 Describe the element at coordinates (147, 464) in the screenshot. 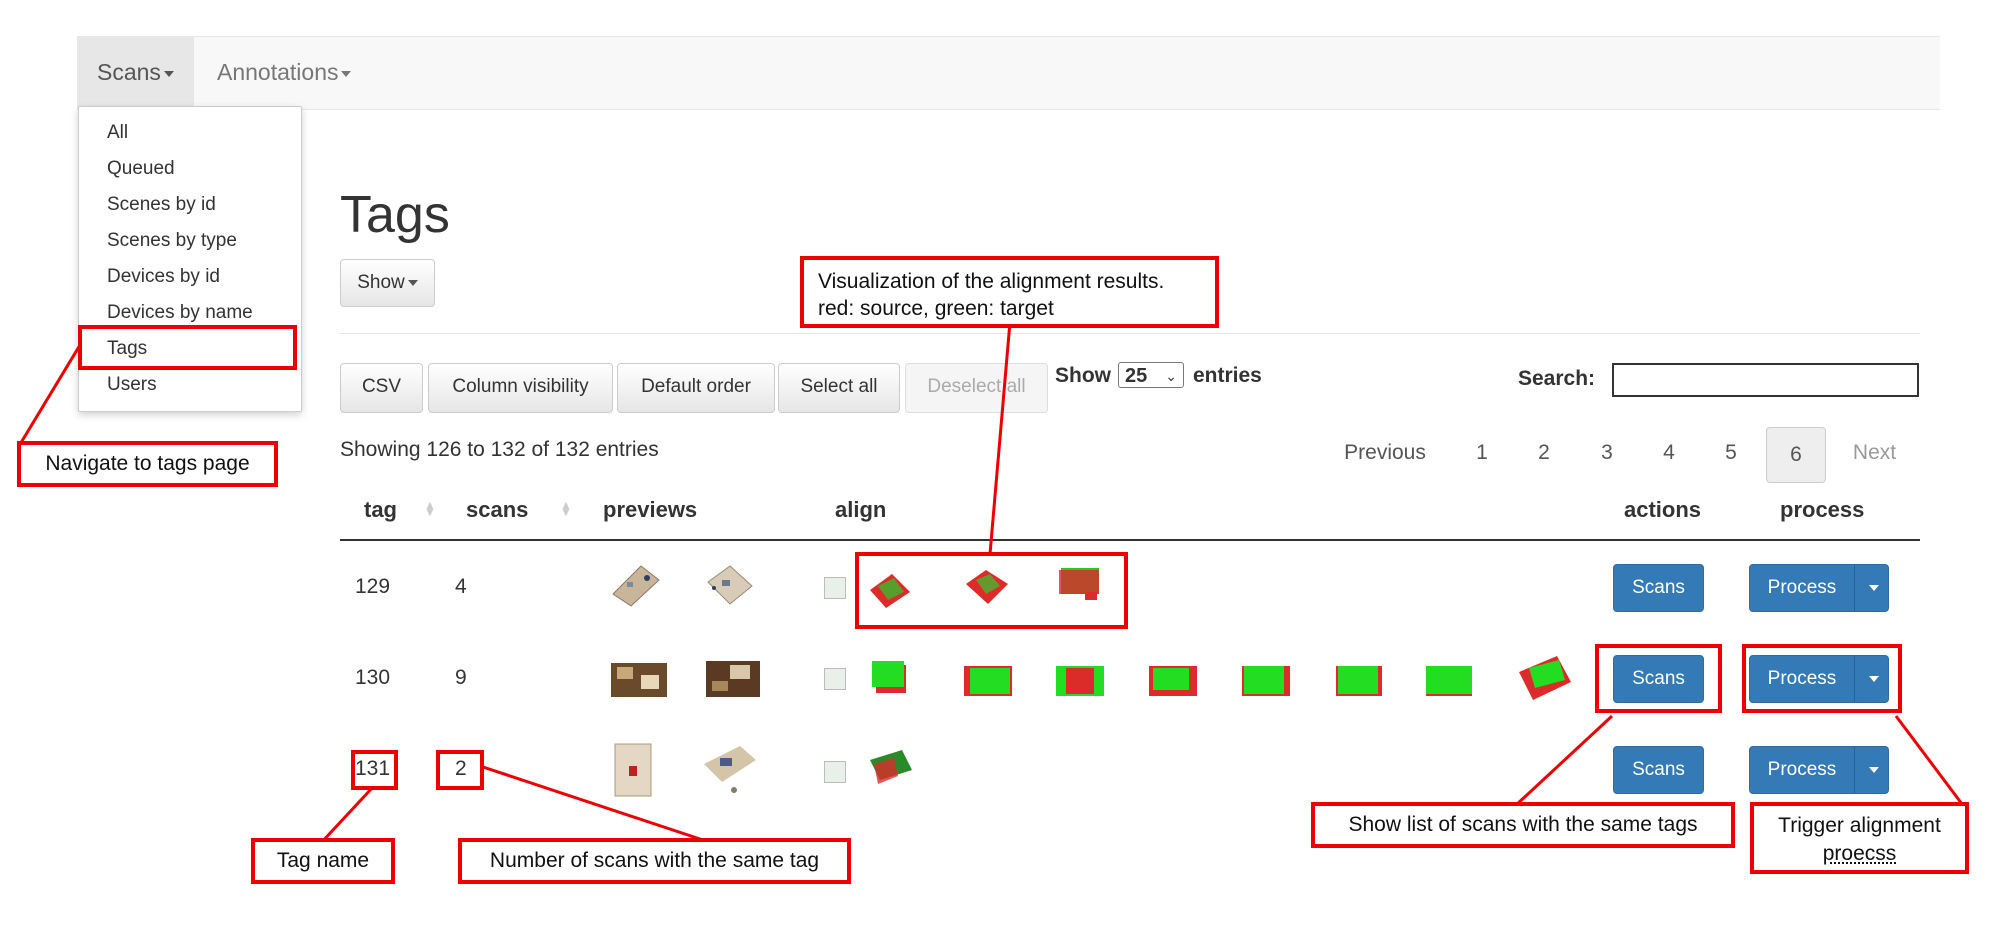

I see `annotation-navigate: Navigate to tags page` at that location.